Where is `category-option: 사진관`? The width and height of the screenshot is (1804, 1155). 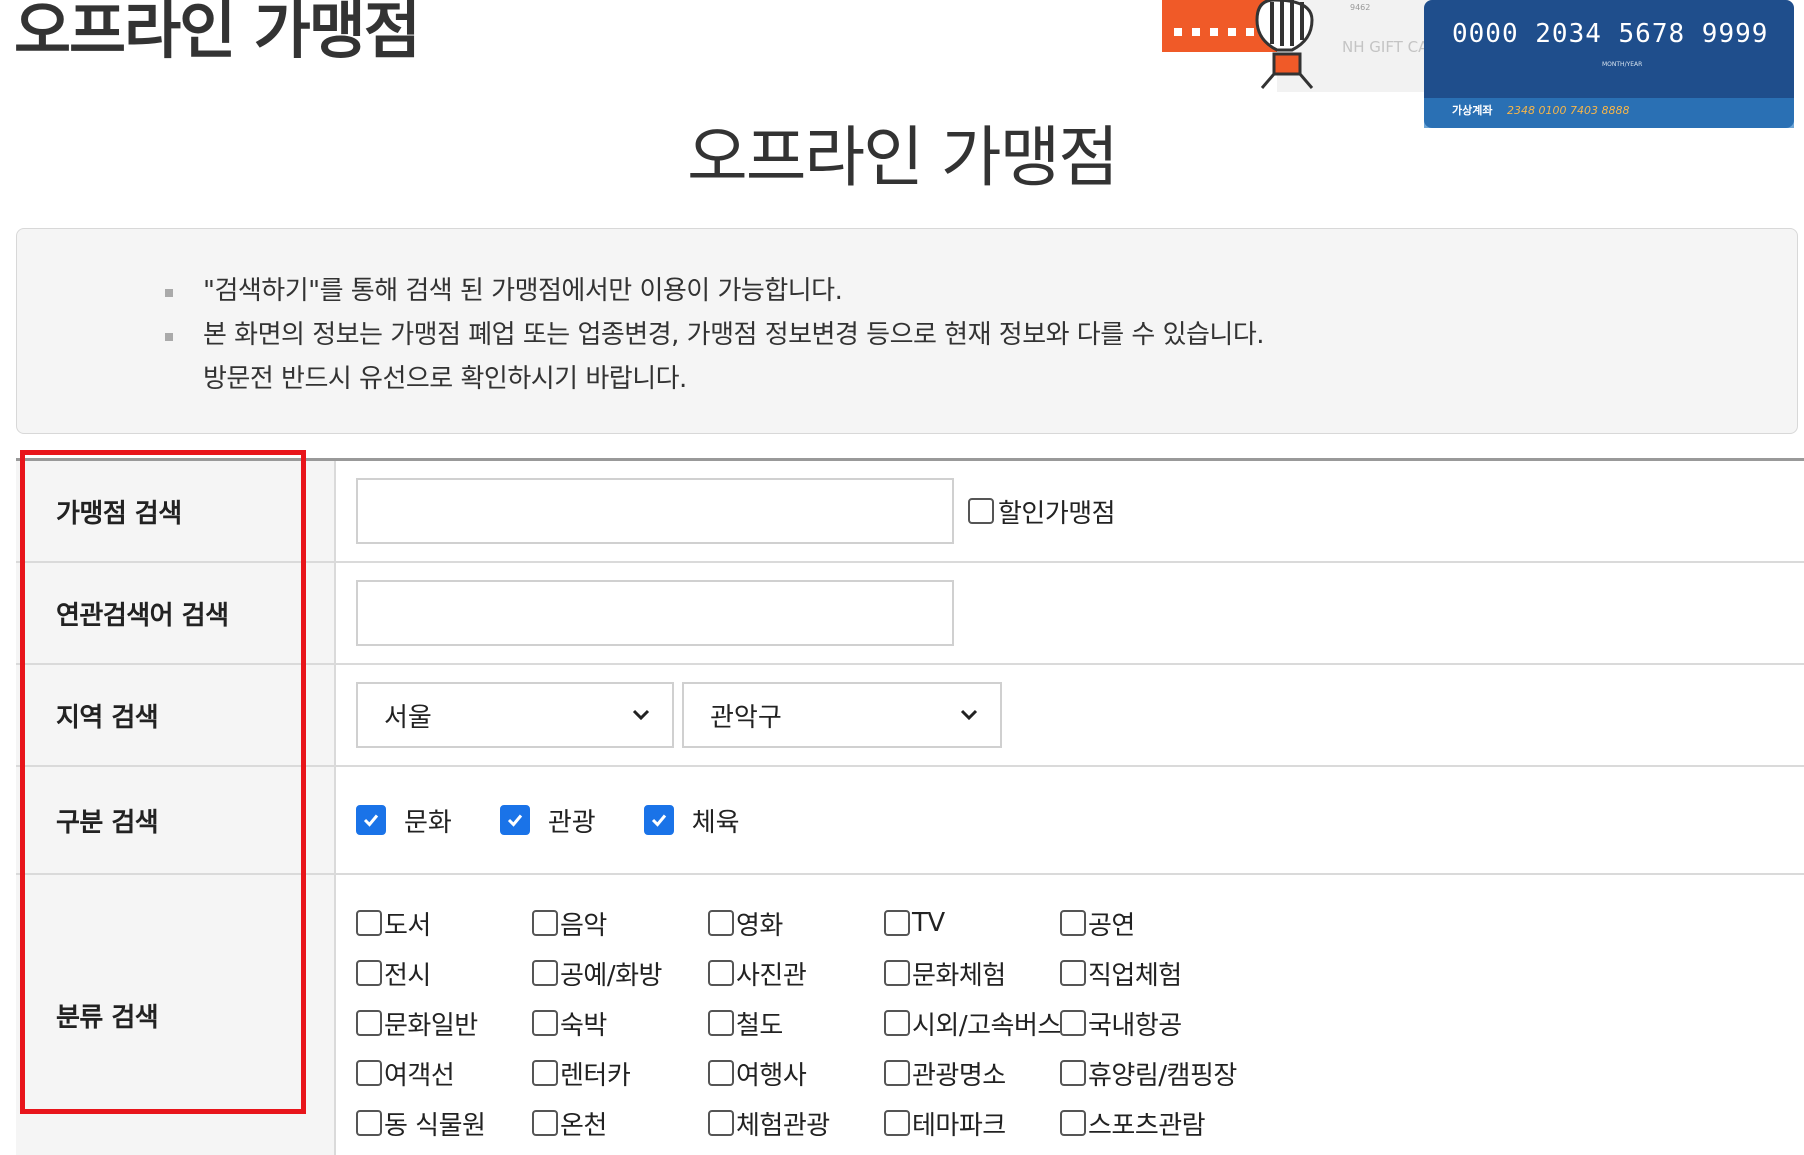
category-option: 사진관 is located at coordinates (796, 973).